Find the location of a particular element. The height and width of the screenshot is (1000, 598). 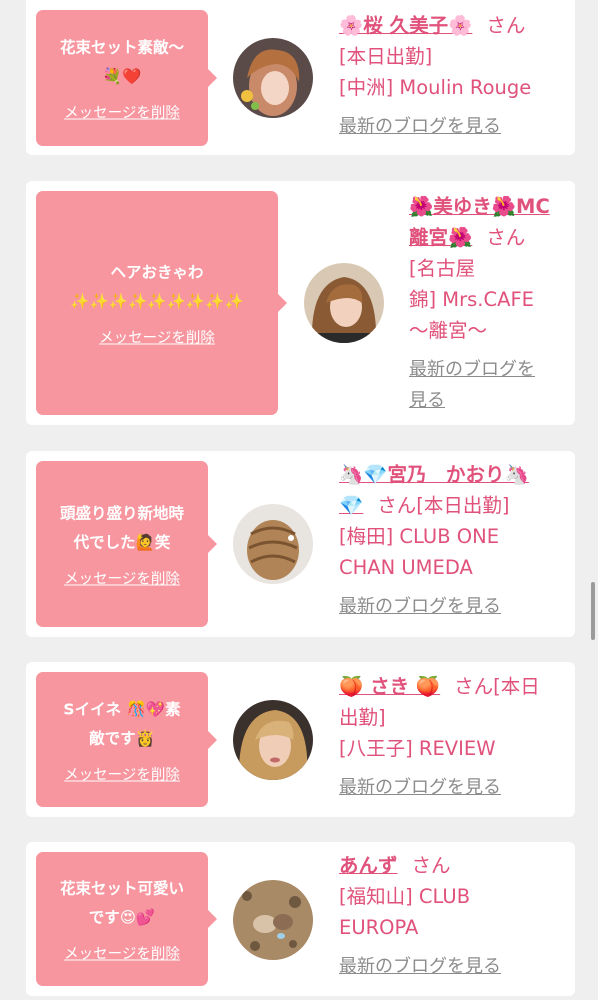

latest-blog-link: 最新のブログを 見る is located at coordinates (472, 385).